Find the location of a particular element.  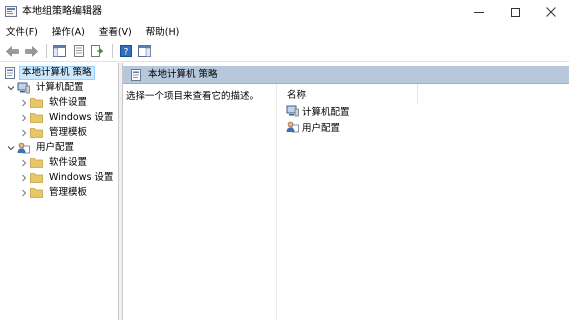

close-button is located at coordinates (551, 12).